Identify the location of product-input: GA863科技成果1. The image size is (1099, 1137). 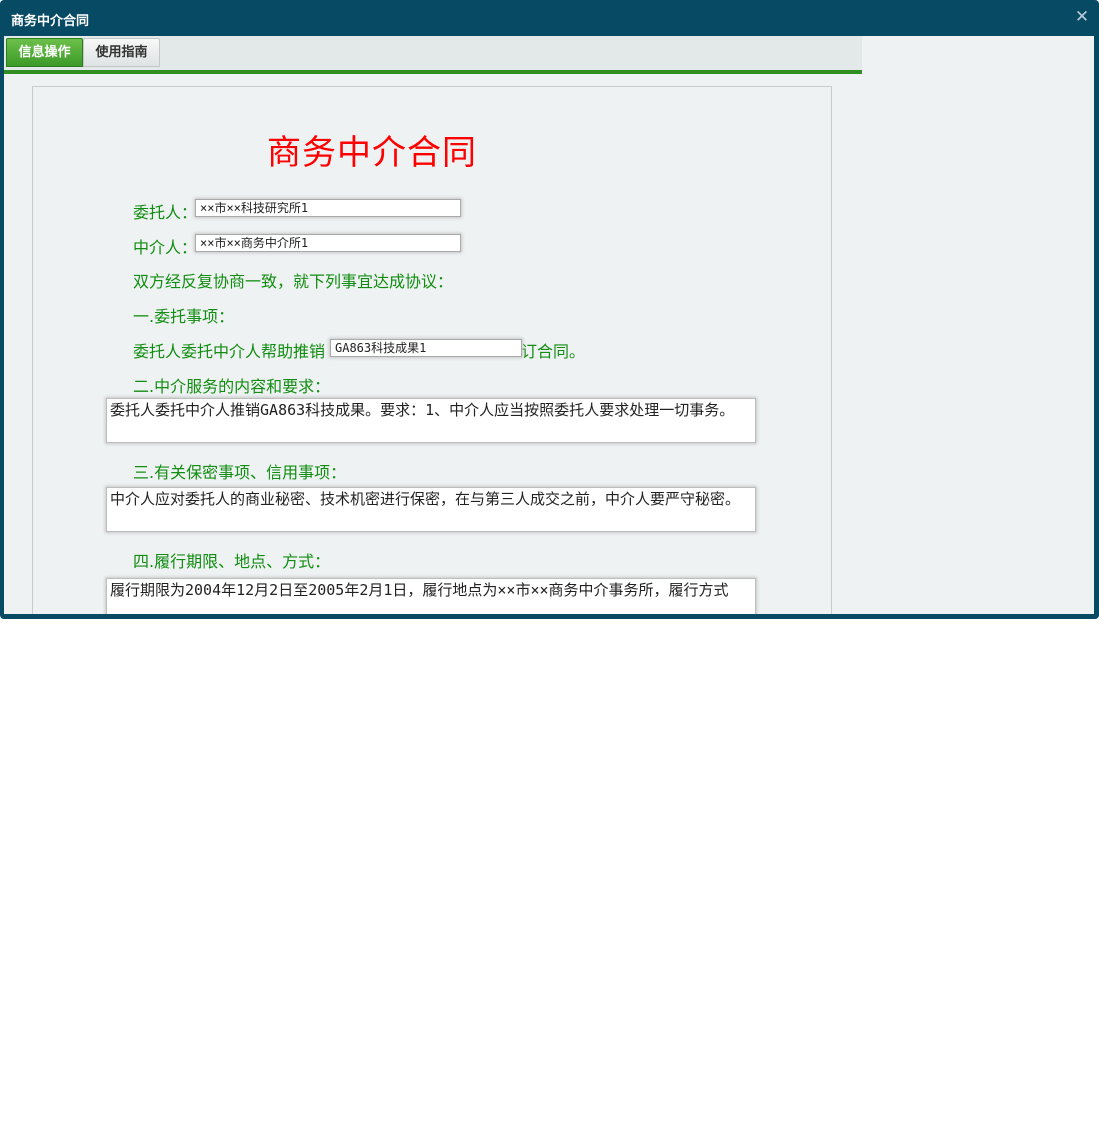
(426, 348).